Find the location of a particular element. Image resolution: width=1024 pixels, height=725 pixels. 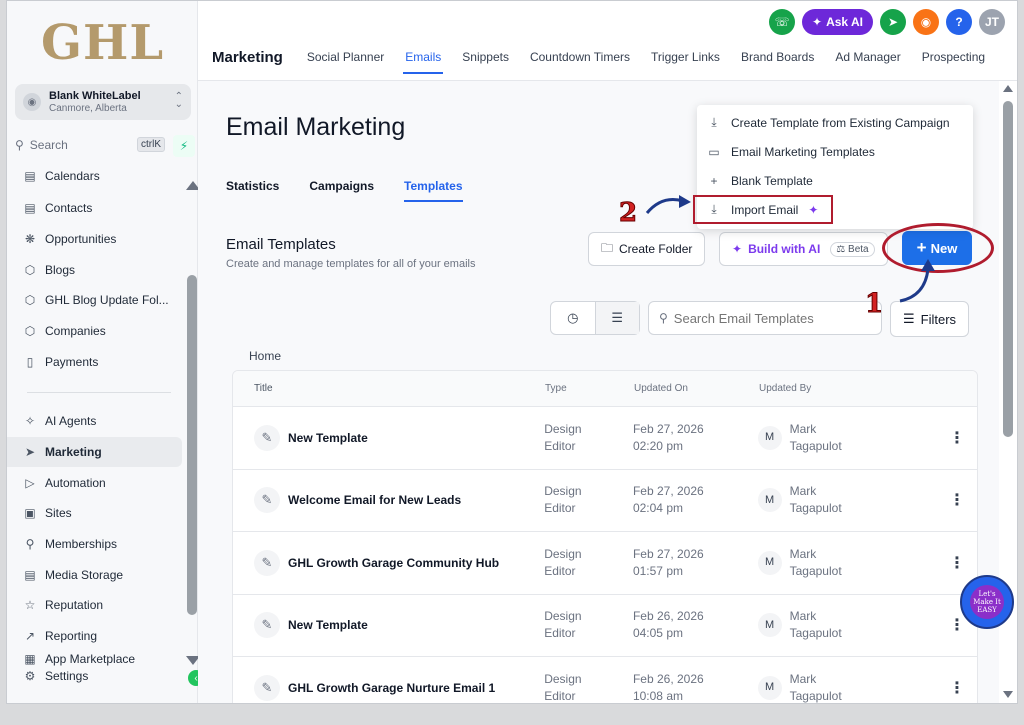

arrow-1-head-icon is located at coordinates (928, 265).